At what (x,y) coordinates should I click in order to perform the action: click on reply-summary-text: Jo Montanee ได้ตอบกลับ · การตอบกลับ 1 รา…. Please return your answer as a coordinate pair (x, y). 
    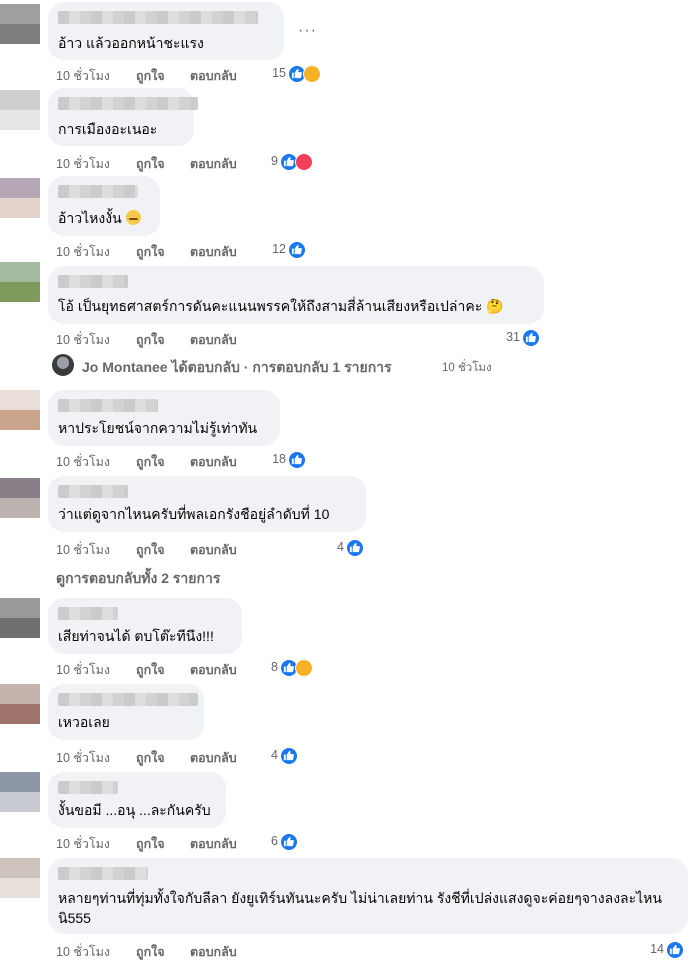
    Looking at the image, I should click on (237, 368).